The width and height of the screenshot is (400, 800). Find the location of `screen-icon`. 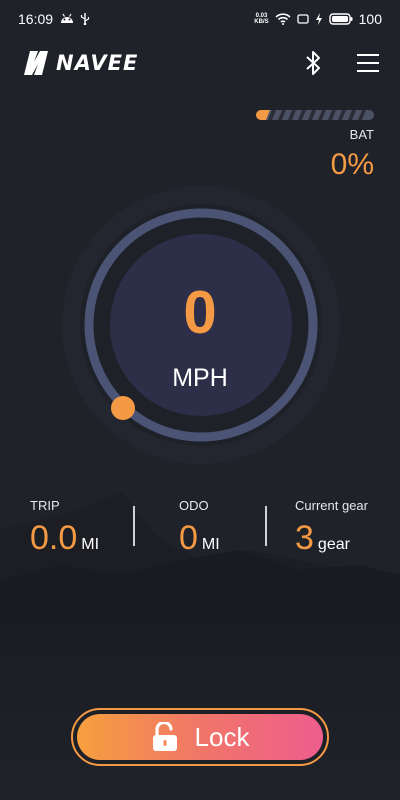

screen-icon is located at coordinates (302, 19).